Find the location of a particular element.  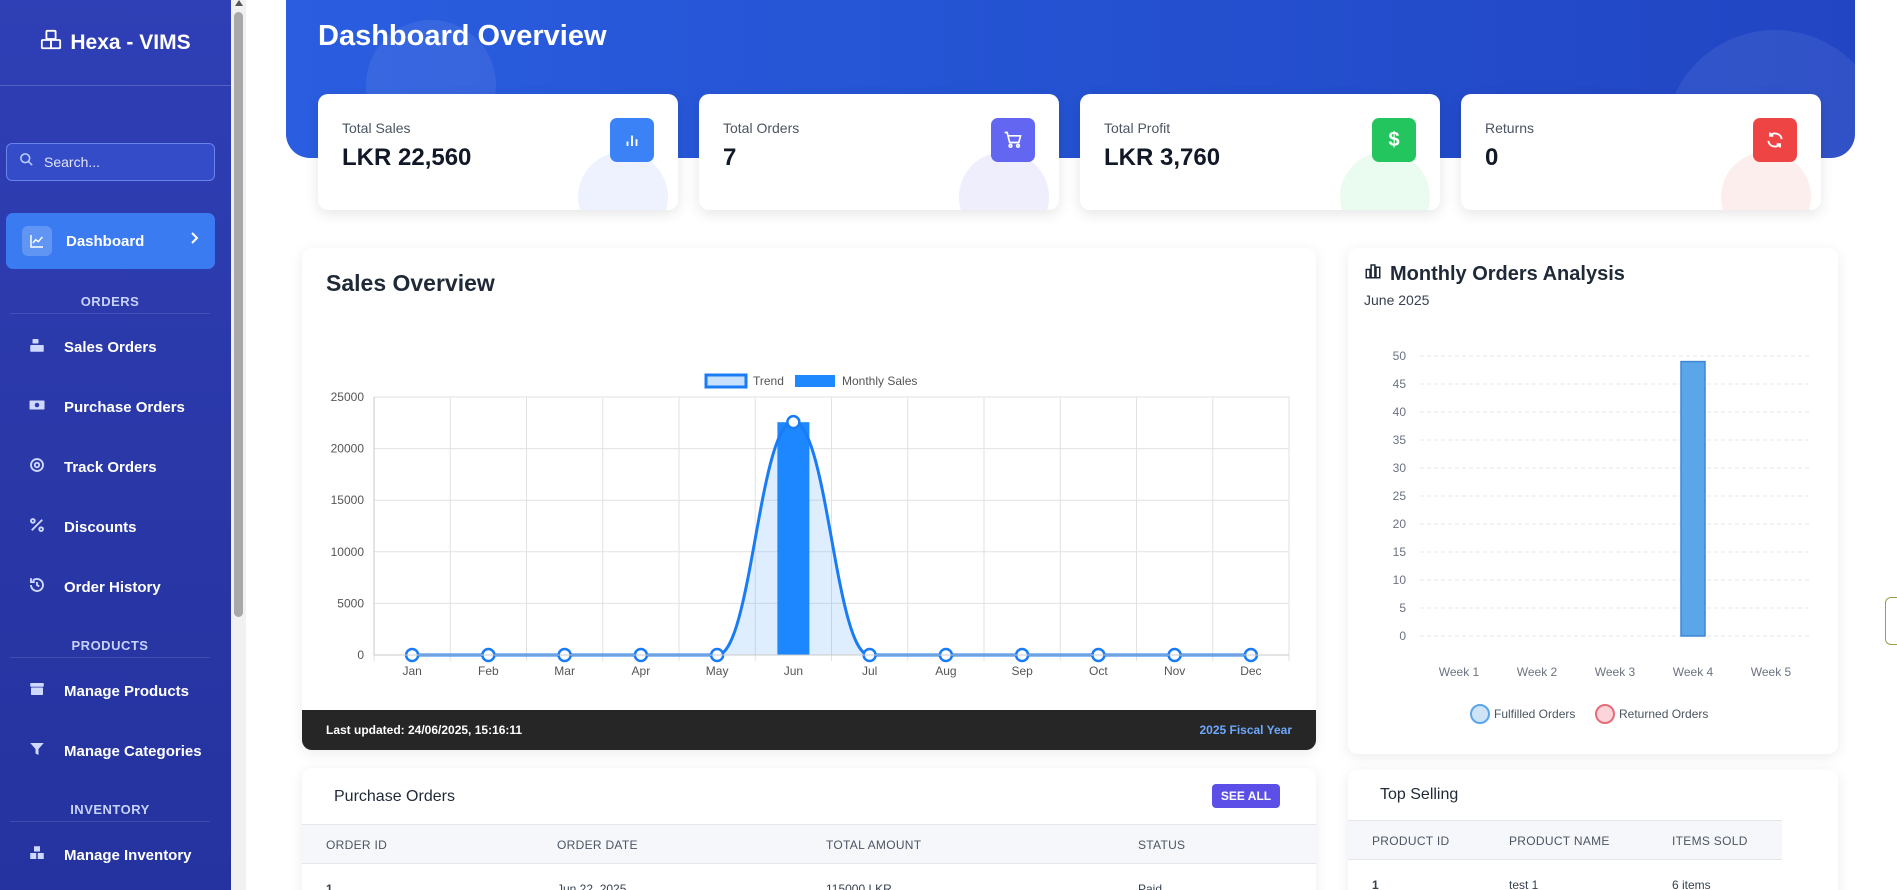

brand-name: Hexa - VIMS is located at coordinates (130, 42).